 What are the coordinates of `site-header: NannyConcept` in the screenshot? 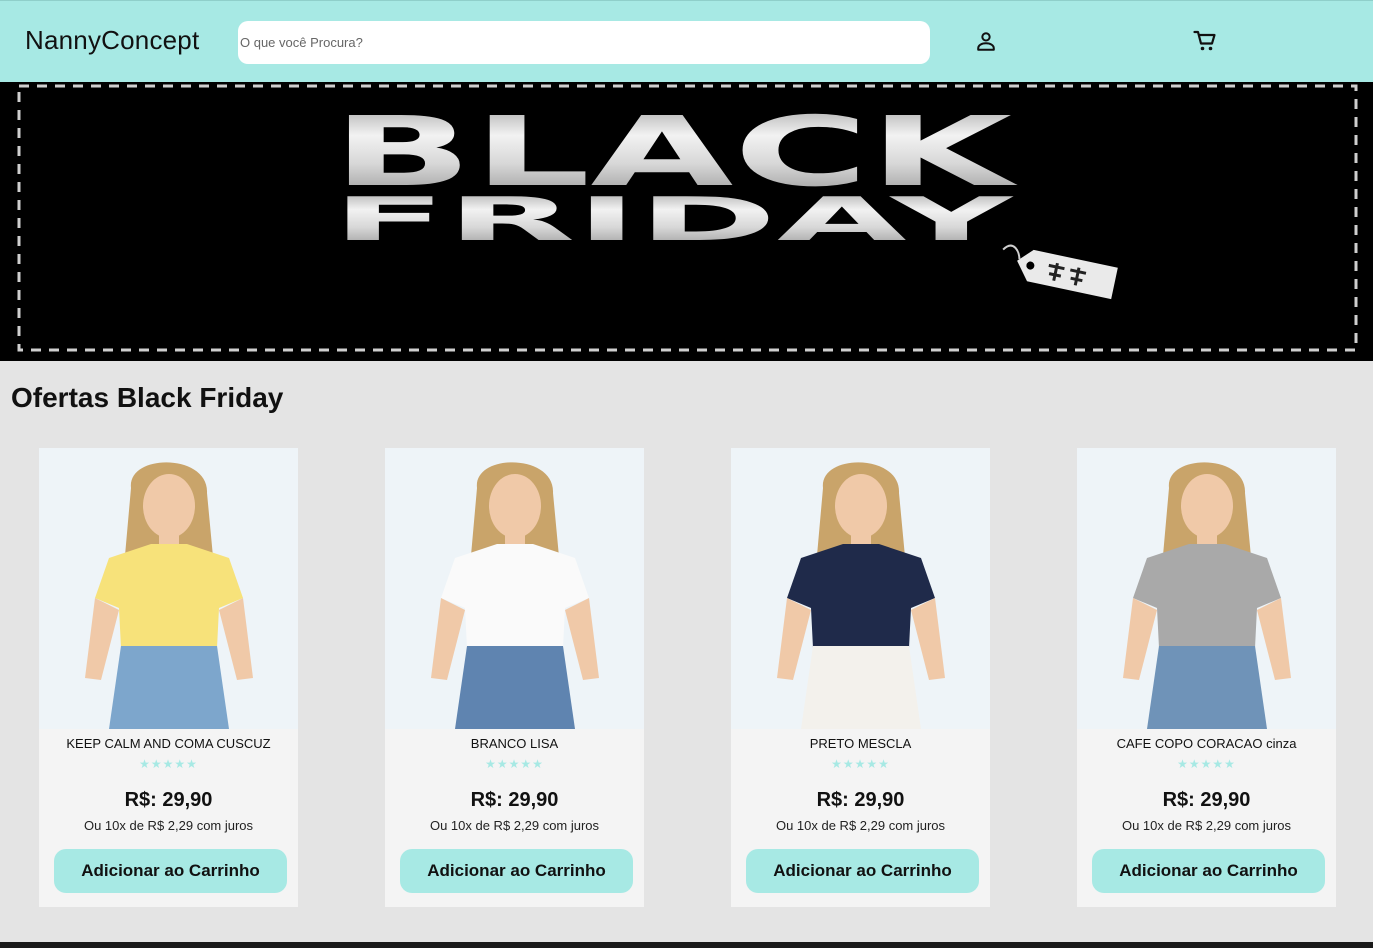 It's located at (686, 41).